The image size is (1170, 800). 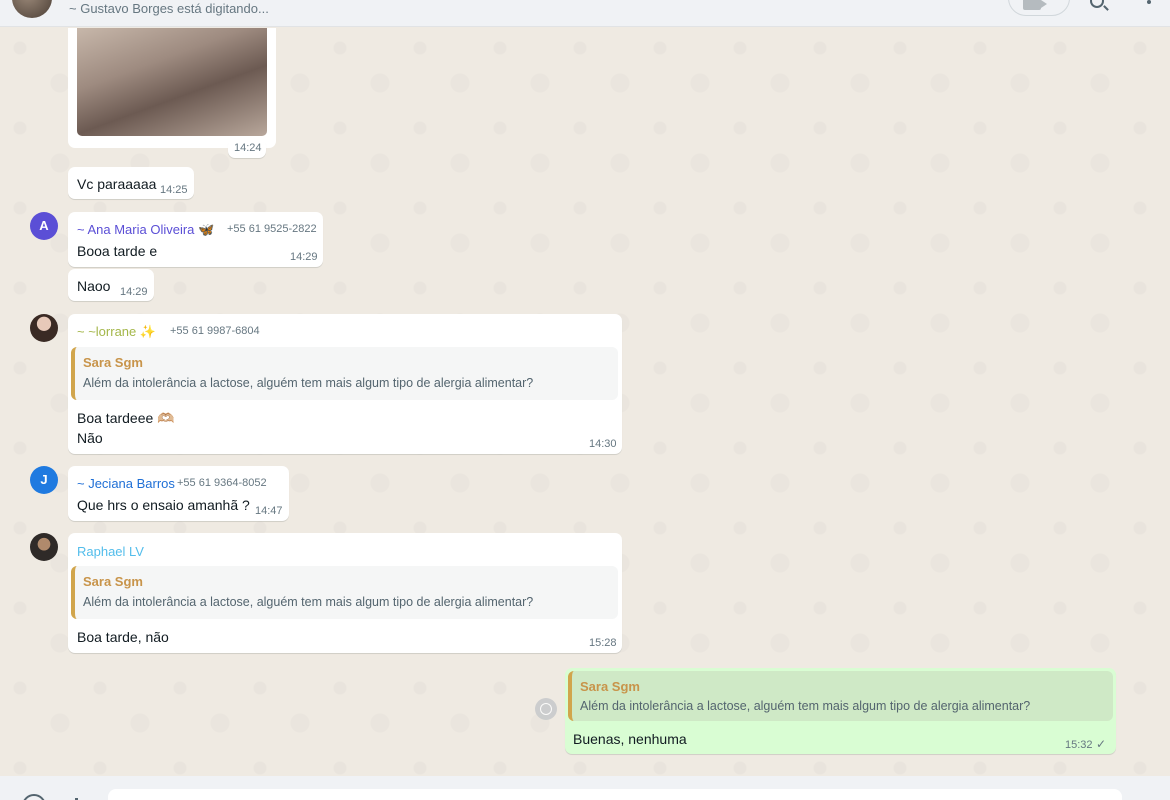 I want to click on sender-name-text: ~ Ana Maria Oliveira, so click(x=136, y=229).